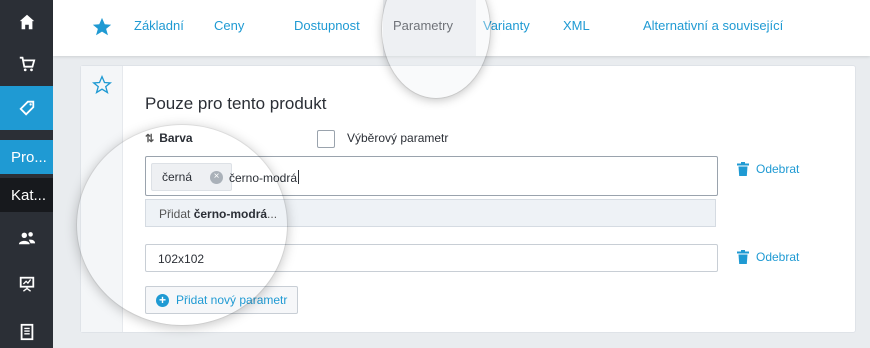 The height and width of the screenshot is (348, 870). What do you see at coordinates (149, 138) in the screenshot?
I see `sort-icon: ⇅` at bounding box center [149, 138].